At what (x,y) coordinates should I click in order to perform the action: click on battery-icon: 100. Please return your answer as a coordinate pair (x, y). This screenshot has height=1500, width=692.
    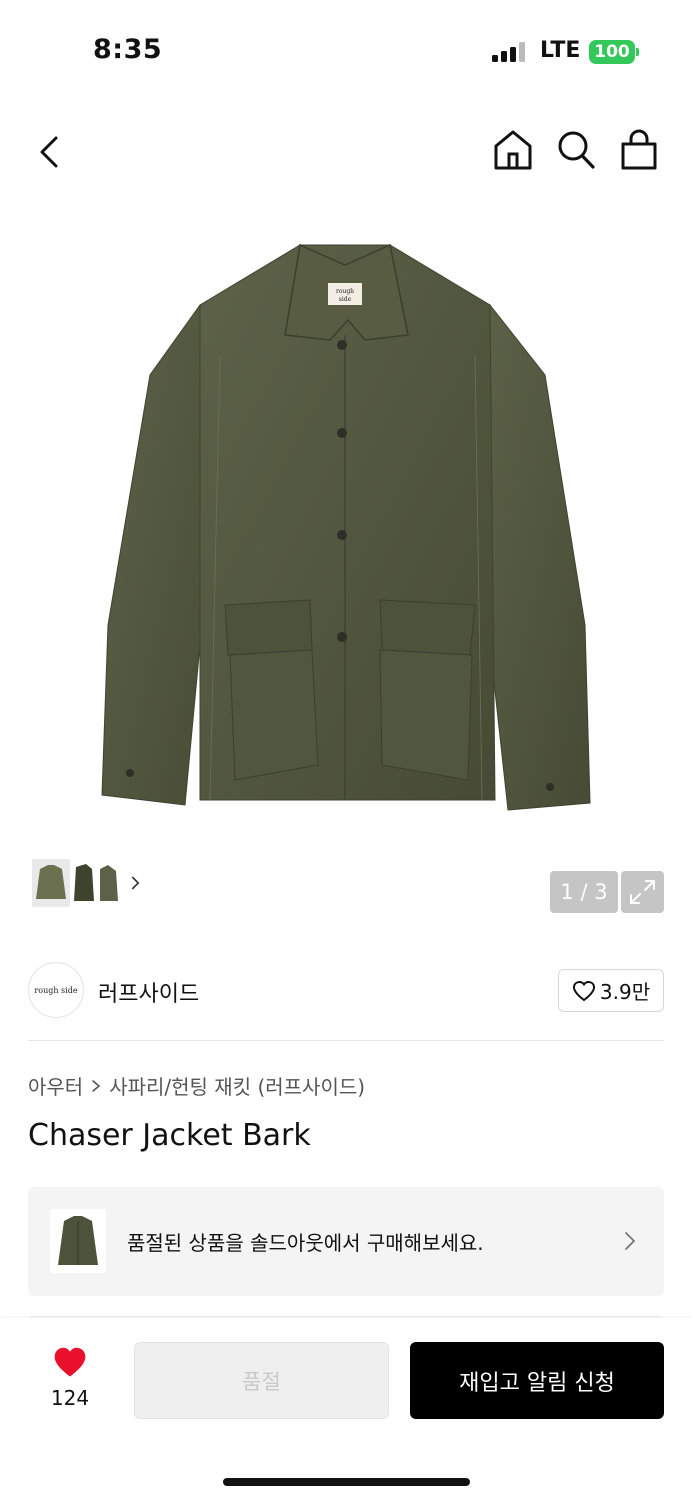
    Looking at the image, I should click on (612, 52).